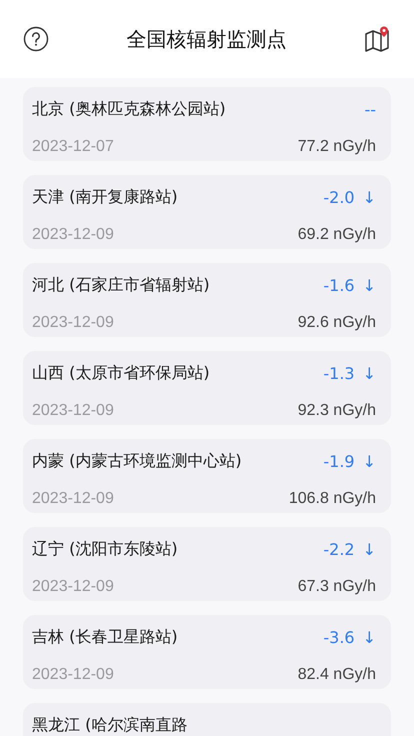 This screenshot has height=736, width=414. What do you see at coordinates (339, 373) in the screenshot?
I see `change-value: -1.3` at bounding box center [339, 373].